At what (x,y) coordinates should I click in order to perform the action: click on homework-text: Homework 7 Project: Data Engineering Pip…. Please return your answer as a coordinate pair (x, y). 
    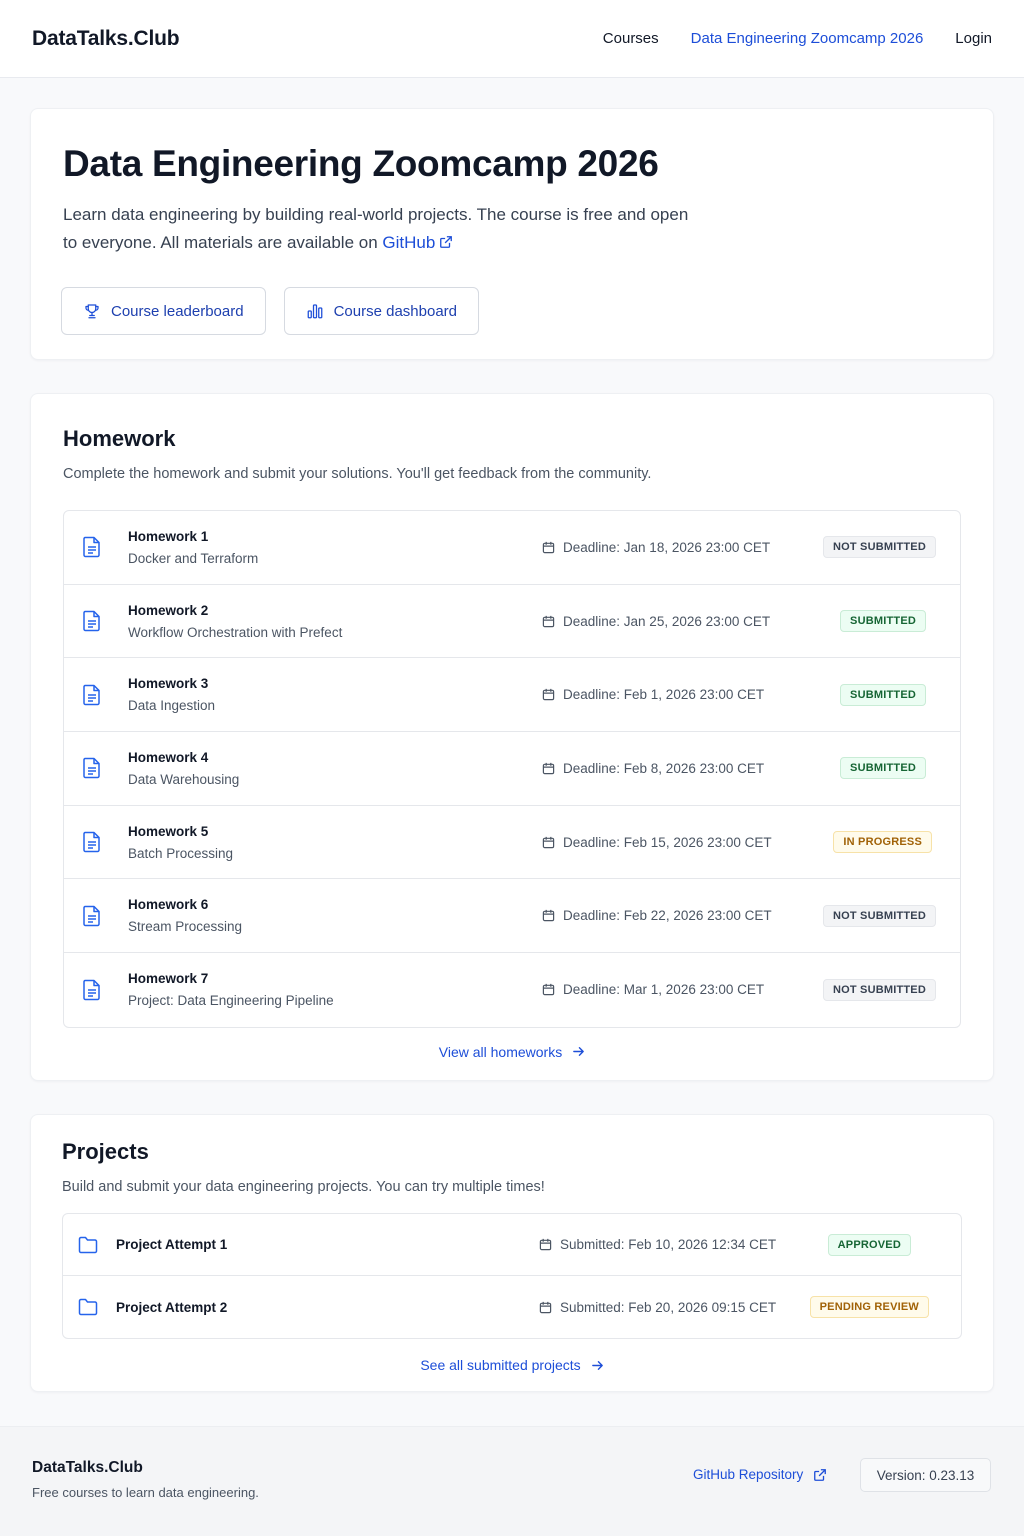
    Looking at the image, I should click on (328, 989).